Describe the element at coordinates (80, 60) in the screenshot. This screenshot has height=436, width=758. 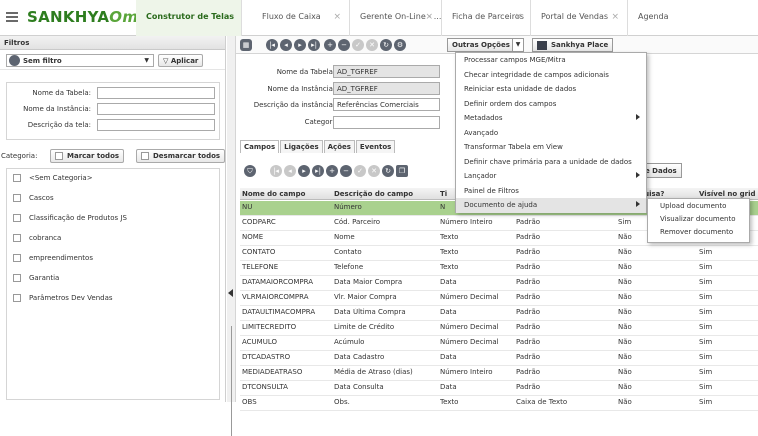
I see `filter-select: Sem filtro ▼` at that location.